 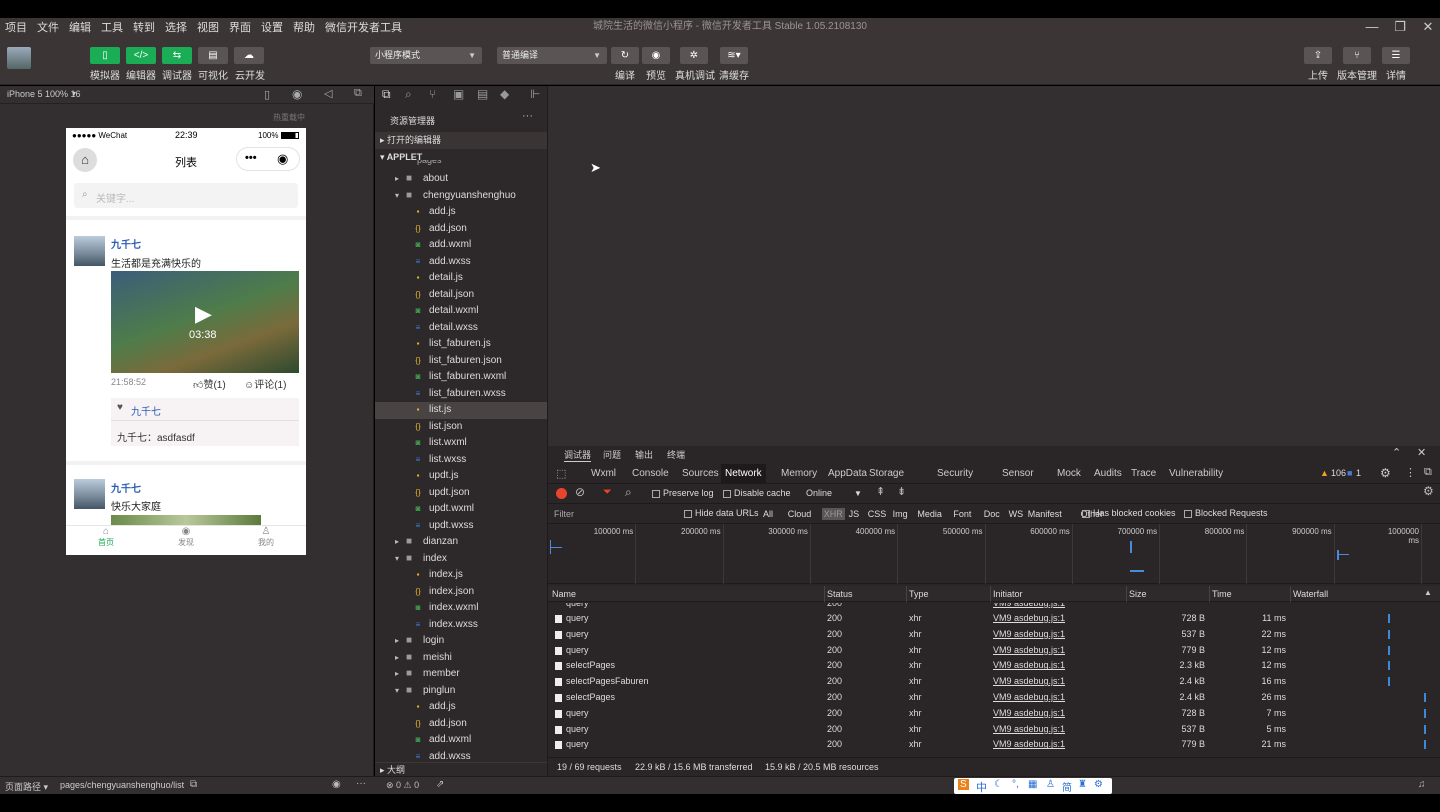 I want to click on maximize-button: ❐, so click(x=1400, y=26).